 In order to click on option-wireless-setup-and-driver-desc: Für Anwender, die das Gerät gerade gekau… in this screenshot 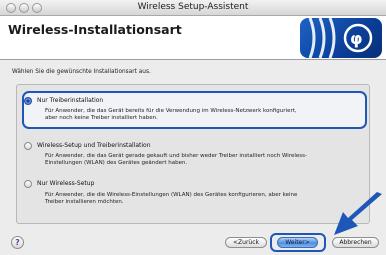, I will do `click(176, 159)`.